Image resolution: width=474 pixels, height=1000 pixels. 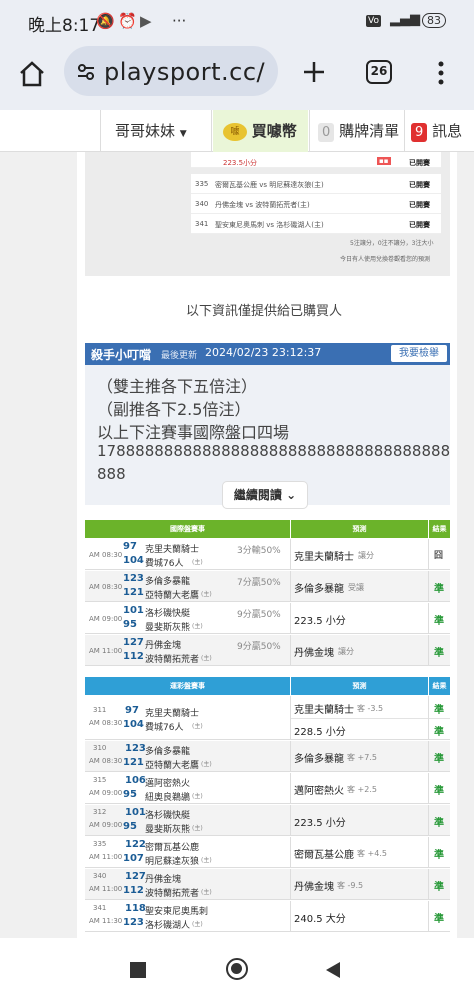 What do you see at coordinates (106, 619) in the screenshot?
I see `game-time: AM 09:00` at bounding box center [106, 619].